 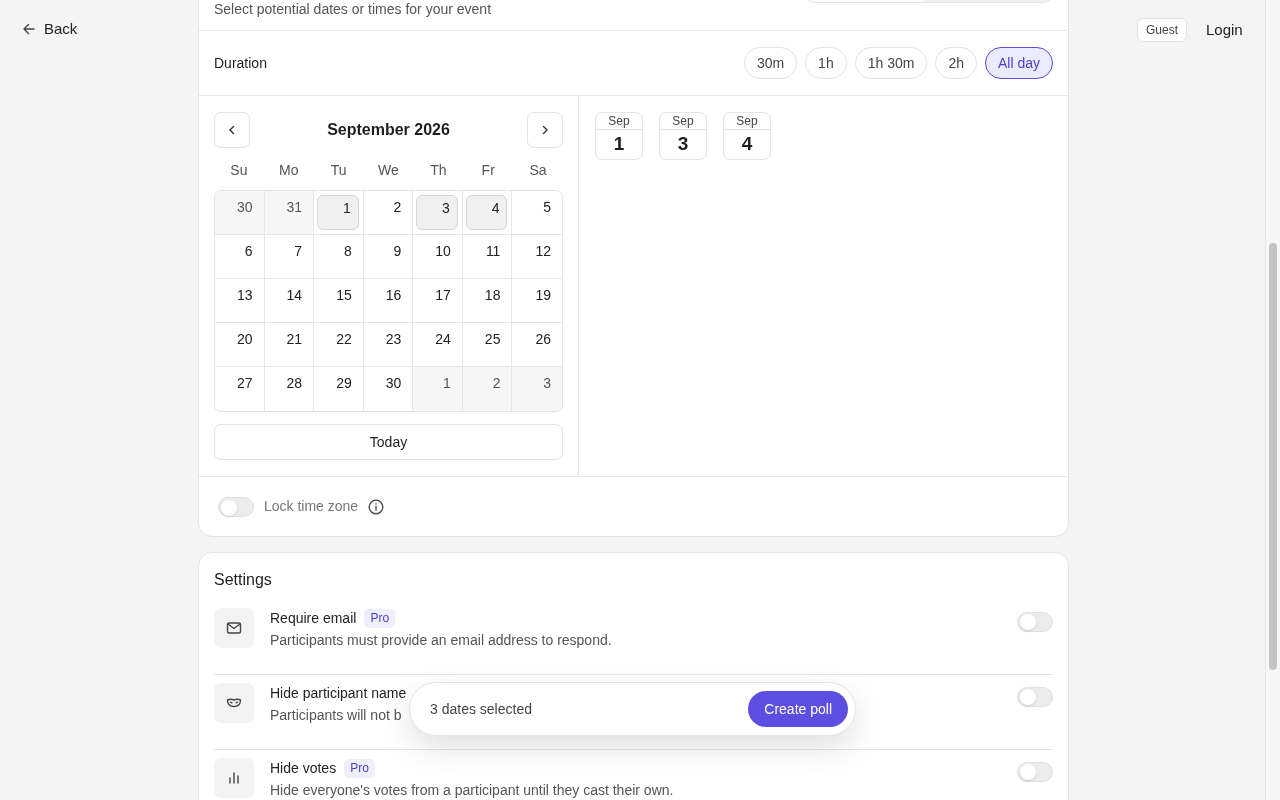 What do you see at coordinates (683, 144) in the screenshot?
I see `date-chip-day: 3` at bounding box center [683, 144].